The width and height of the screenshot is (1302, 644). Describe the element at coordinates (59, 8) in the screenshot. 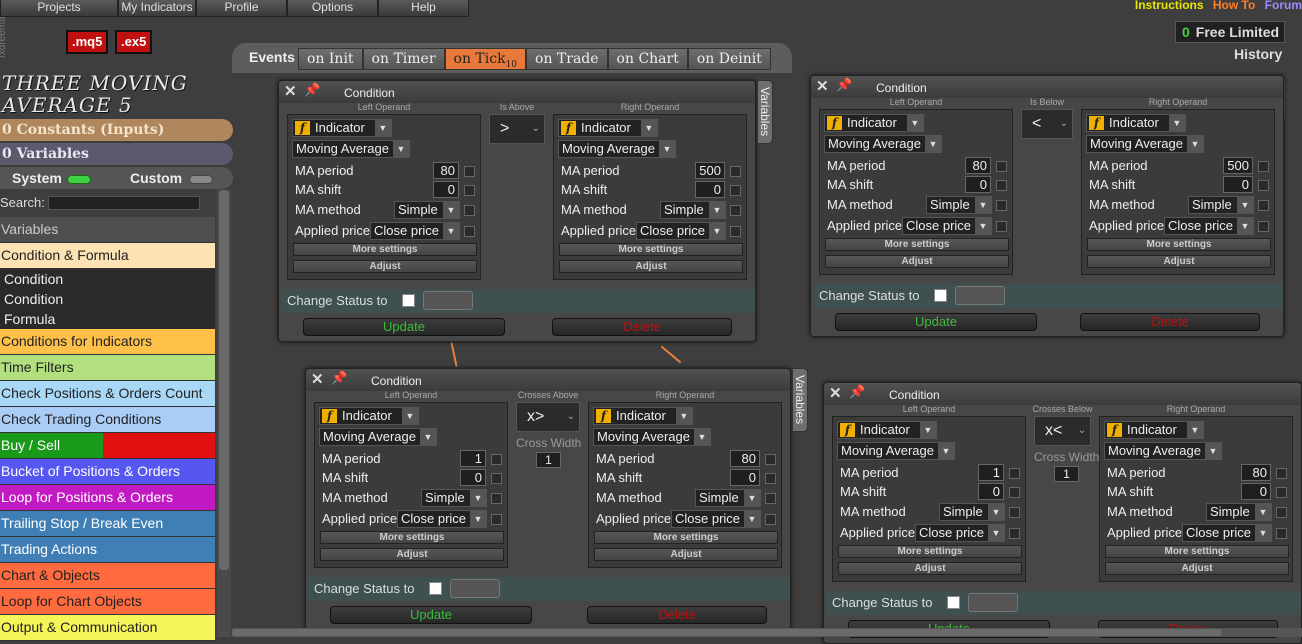

I see `menu-projects: Projects` at that location.